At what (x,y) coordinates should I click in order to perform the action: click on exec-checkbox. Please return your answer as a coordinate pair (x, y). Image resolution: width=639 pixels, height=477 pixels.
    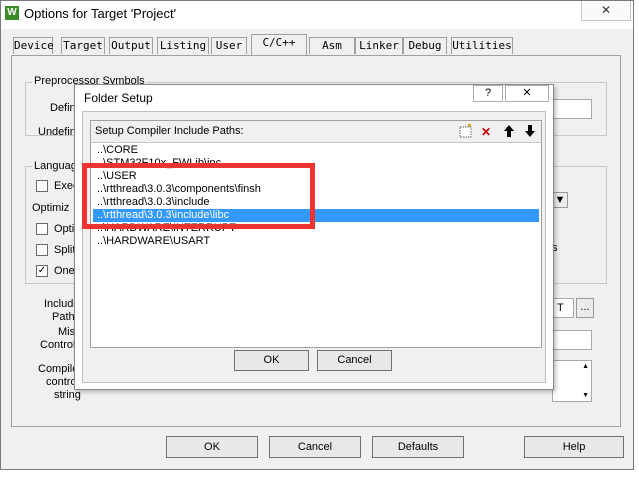
    Looking at the image, I should click on (42, 186).